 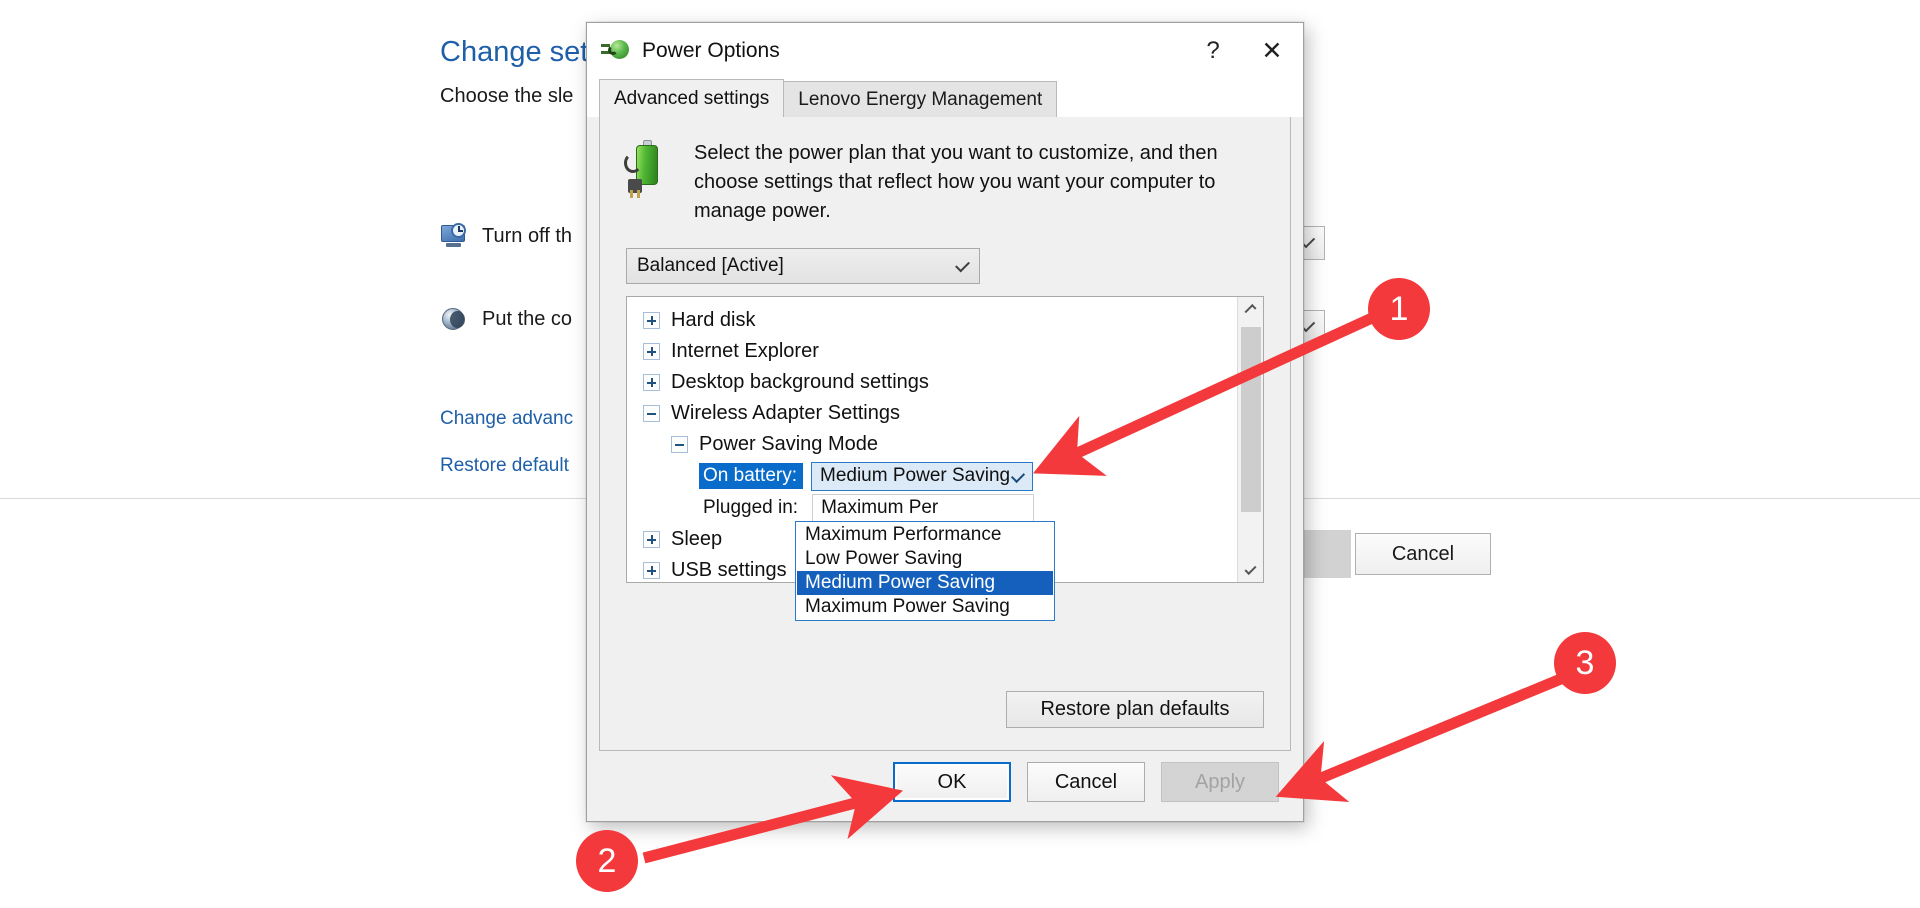 What do you see at coordinates (1086, 782) in the screenshot?
I see `cancel-button: Cancel` at bounding box center [1086, 782].